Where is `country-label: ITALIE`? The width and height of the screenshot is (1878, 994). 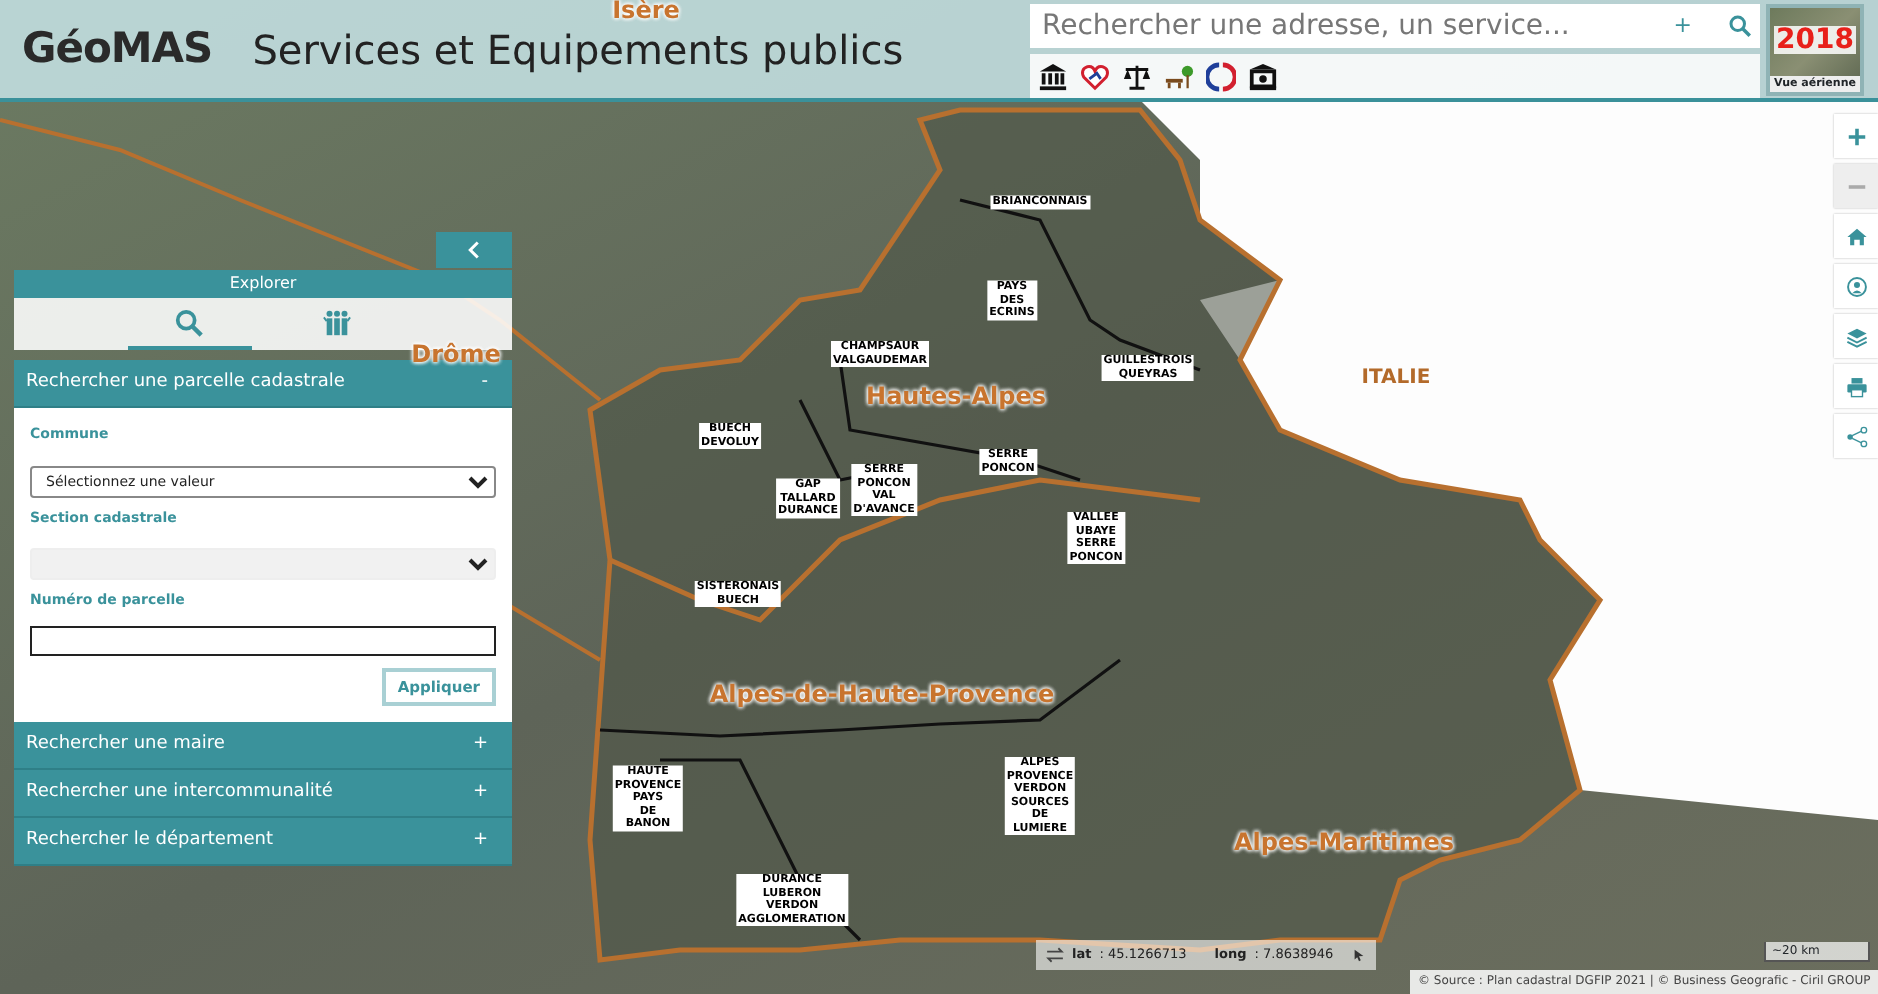
country-label: ITALIE is located at coordinates (1396, 379).